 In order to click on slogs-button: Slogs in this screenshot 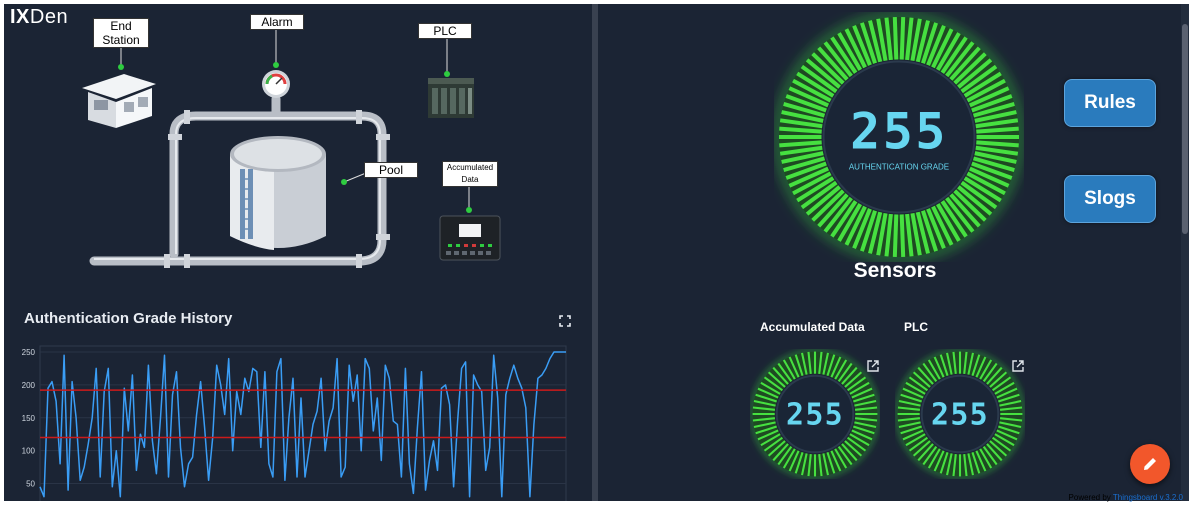, I will do `click(1110, 199)`.